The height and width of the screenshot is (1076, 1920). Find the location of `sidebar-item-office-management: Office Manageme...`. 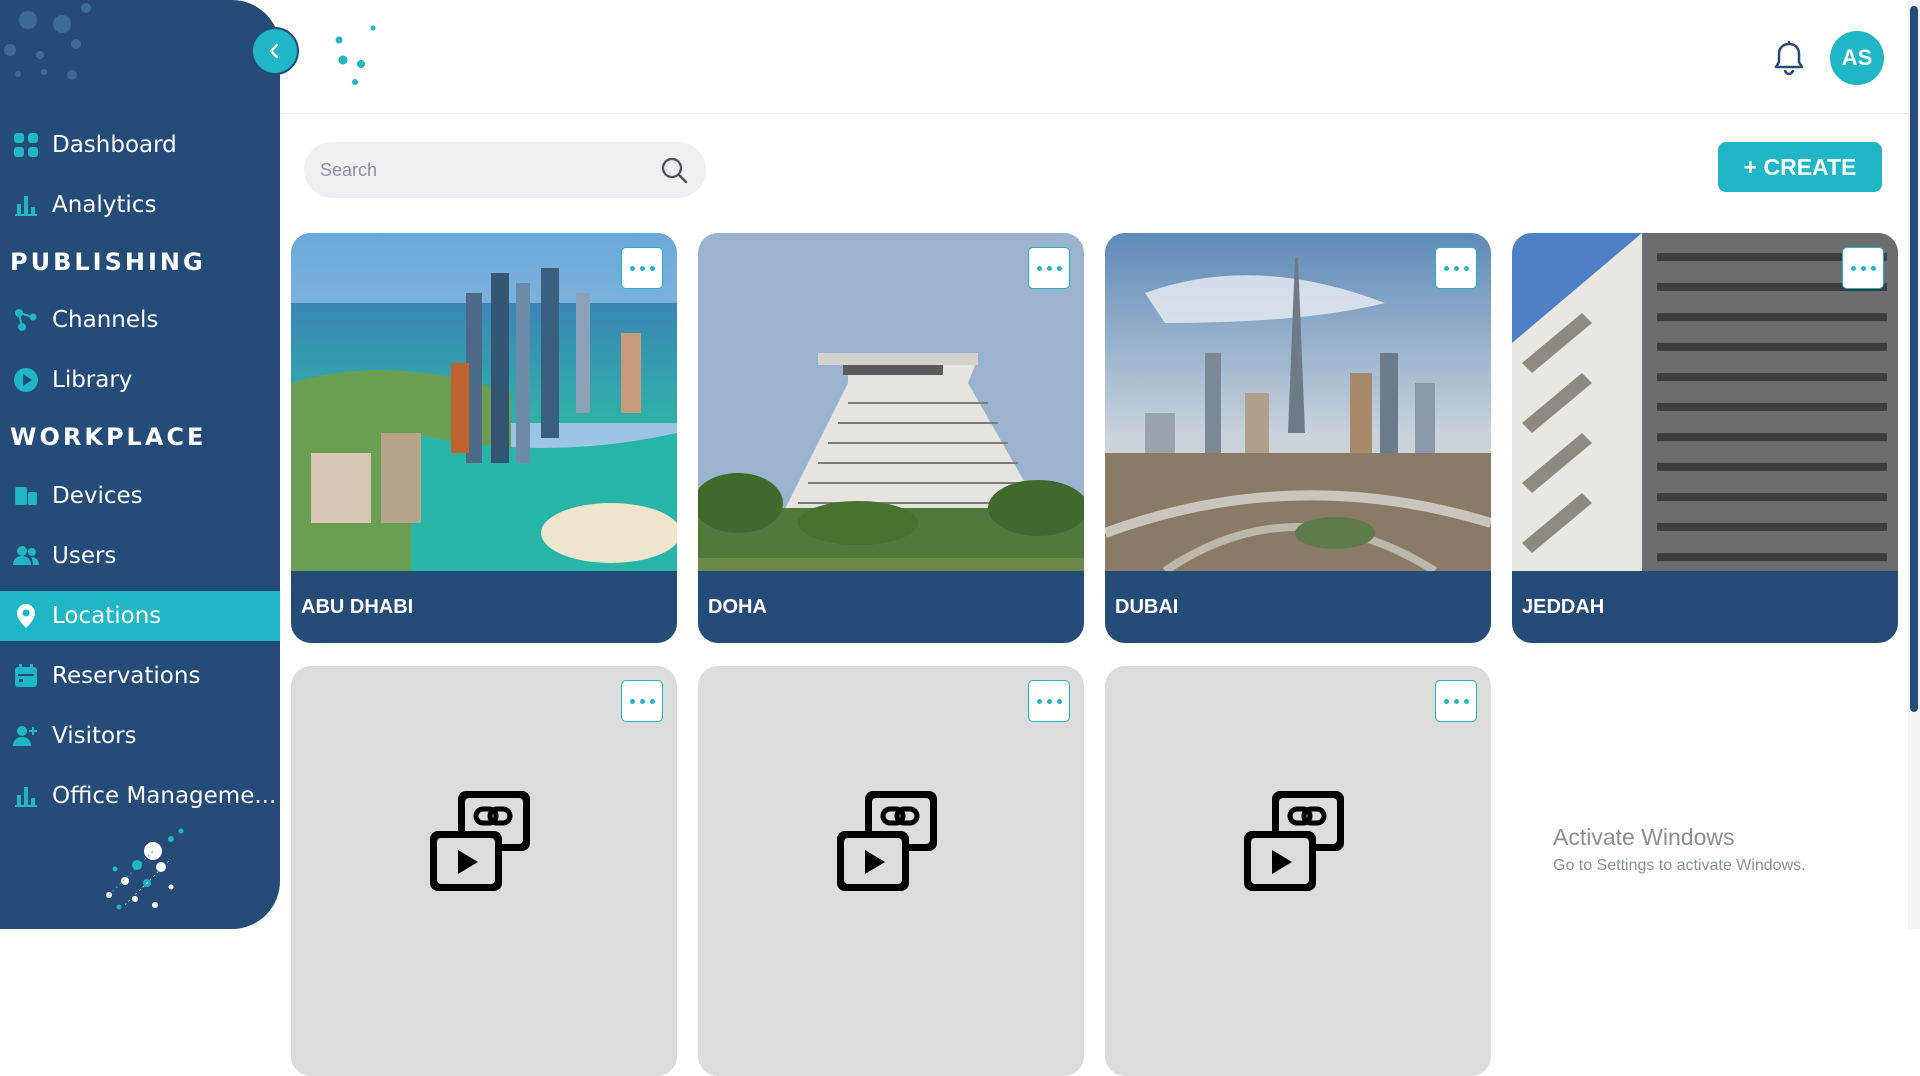

sidebar-item-office-management: Office Manageme... is located at coordinates (140, 796).